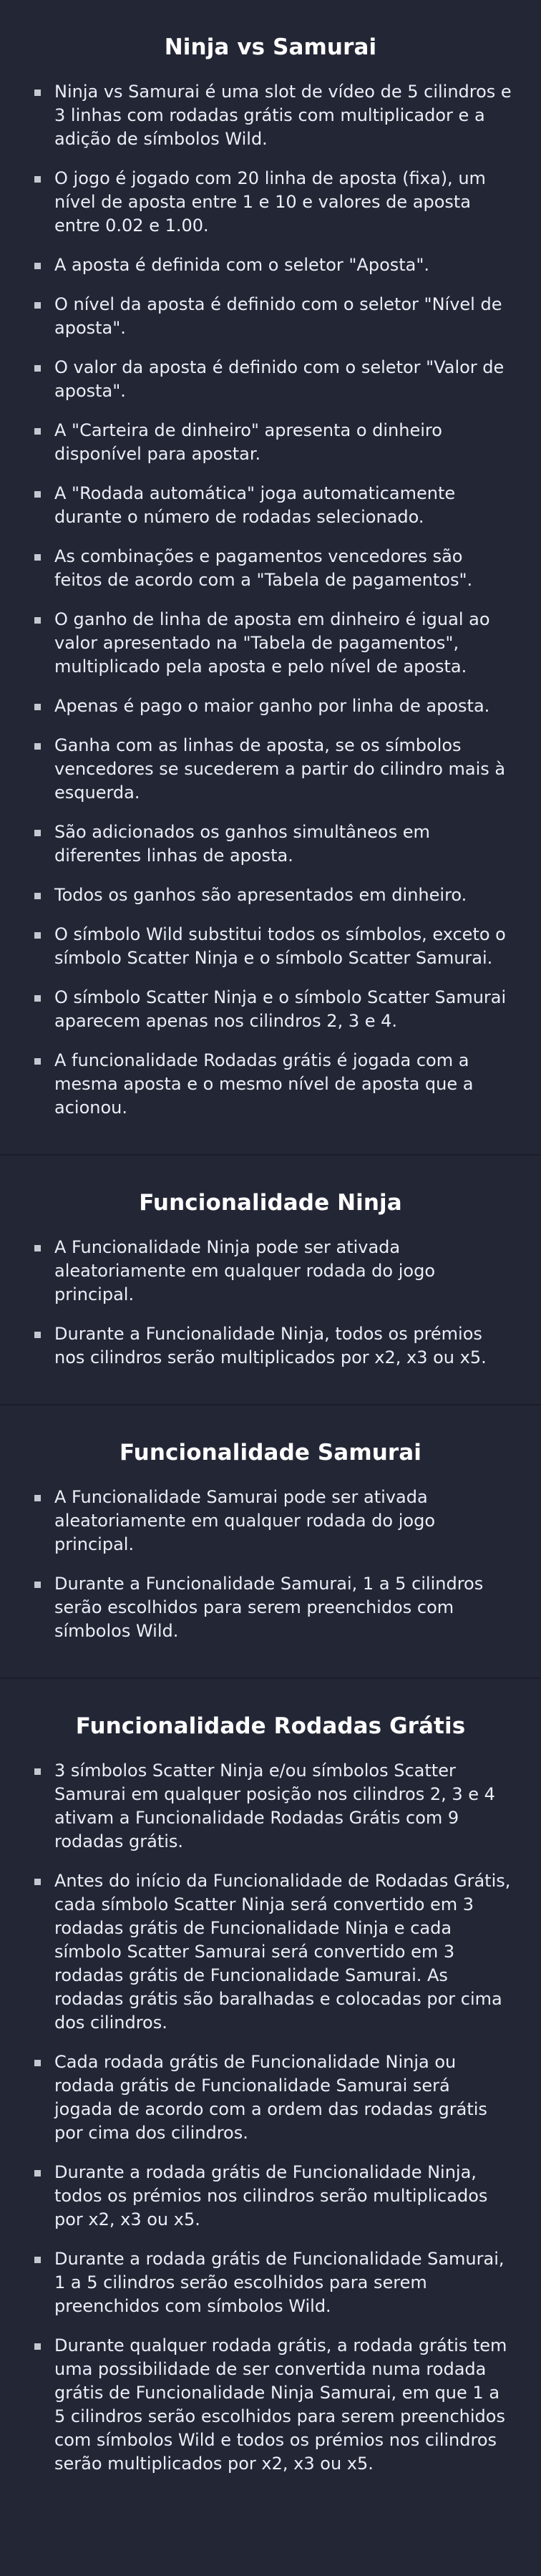 The width and height of the screenshot is (541, 2576). I want to click on section-title: Funcionalidade Rodadas Grátis, so click(270, 1726).